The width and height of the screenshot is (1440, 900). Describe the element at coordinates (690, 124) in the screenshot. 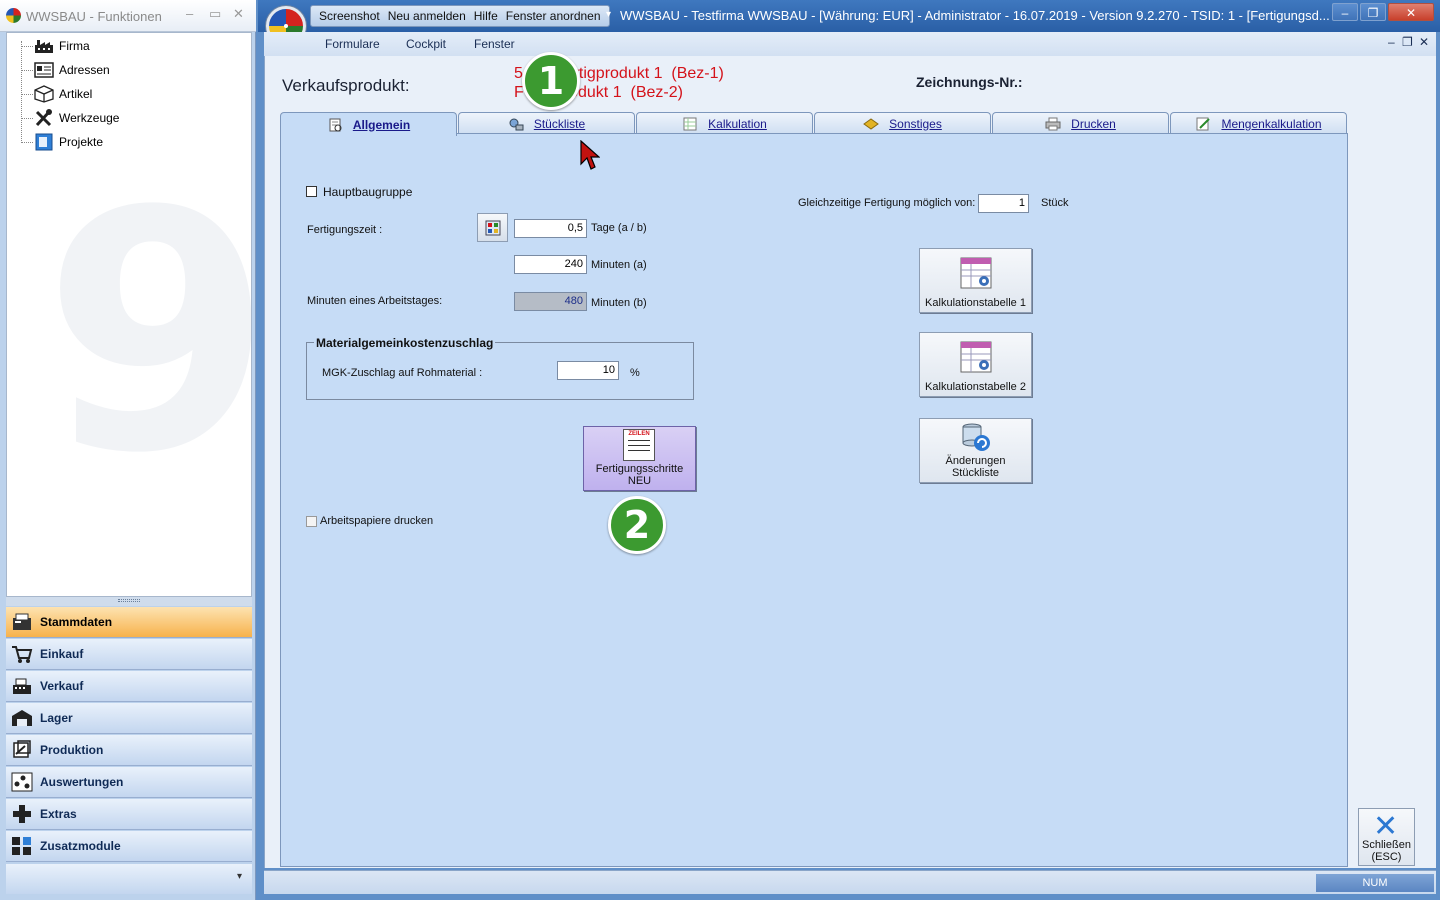

I see `calculation-icon` at that location.